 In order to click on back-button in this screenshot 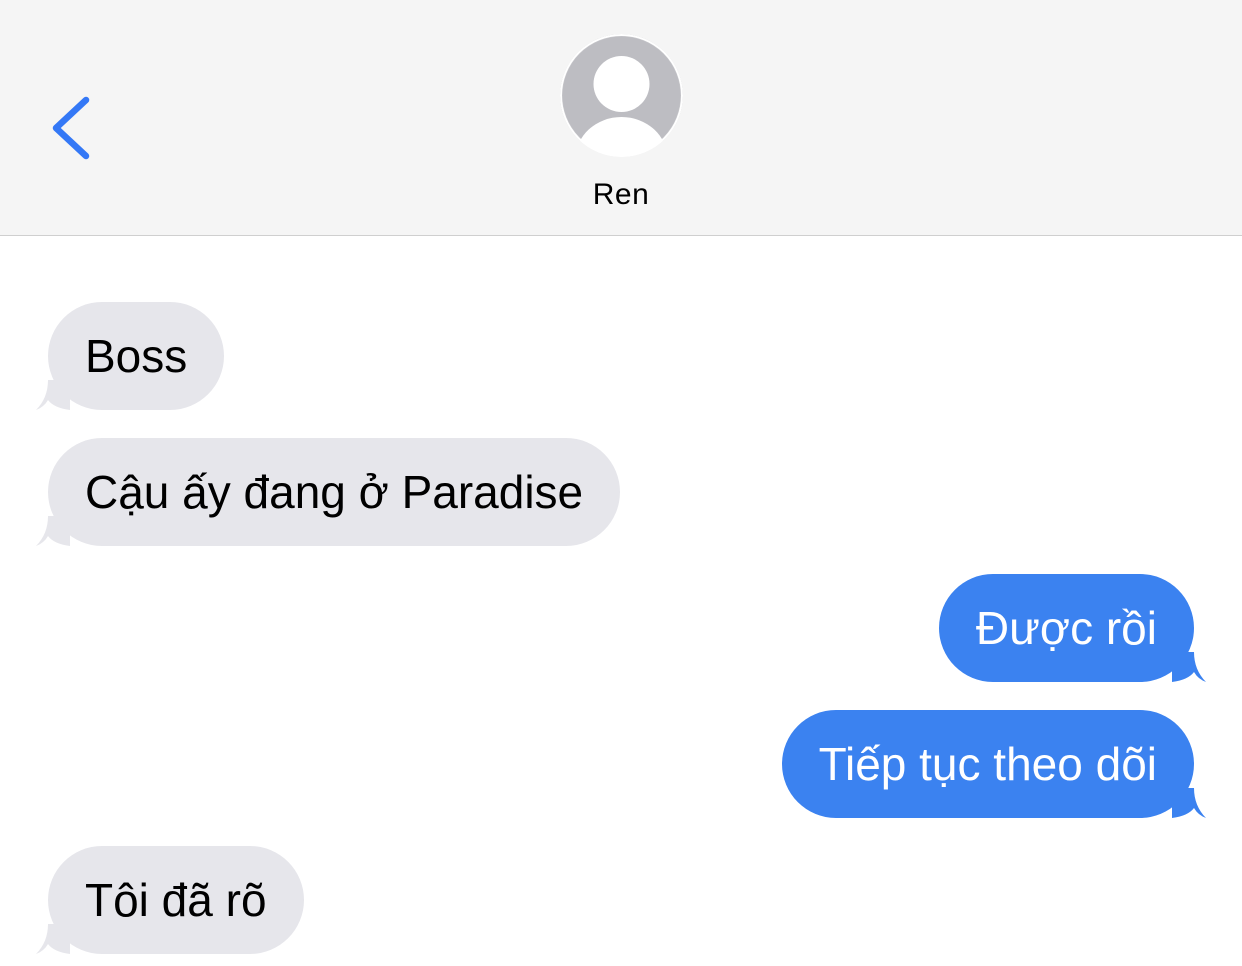, I will do `click(75, 128)`.